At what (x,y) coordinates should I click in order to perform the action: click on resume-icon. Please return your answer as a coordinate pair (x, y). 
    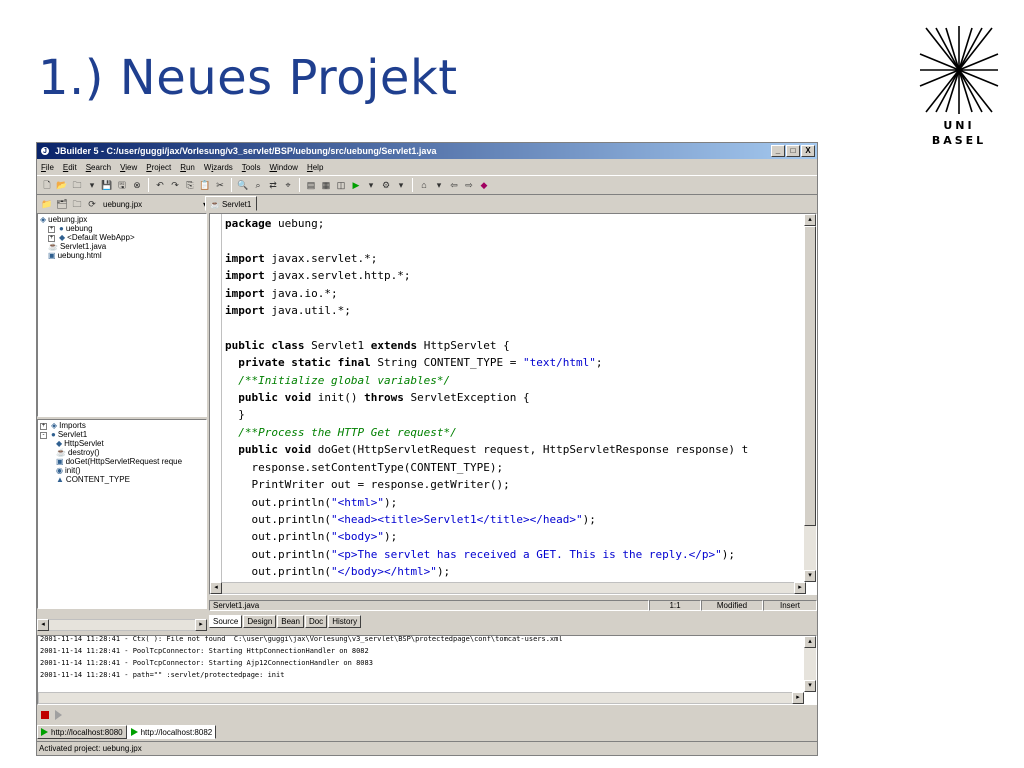
    Looking at the image, I should click on (58, 715).